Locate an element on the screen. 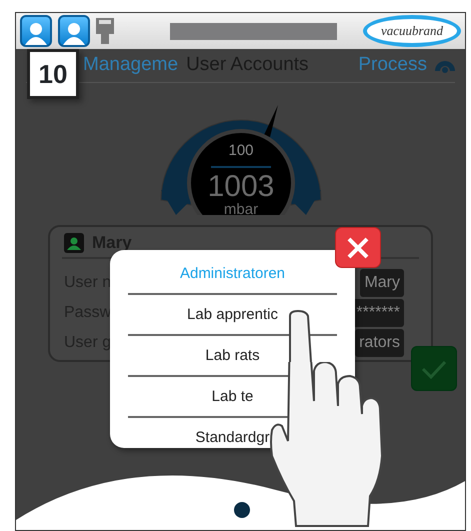  brand-logo: vacuubrand is located at coordinates (412, 31).